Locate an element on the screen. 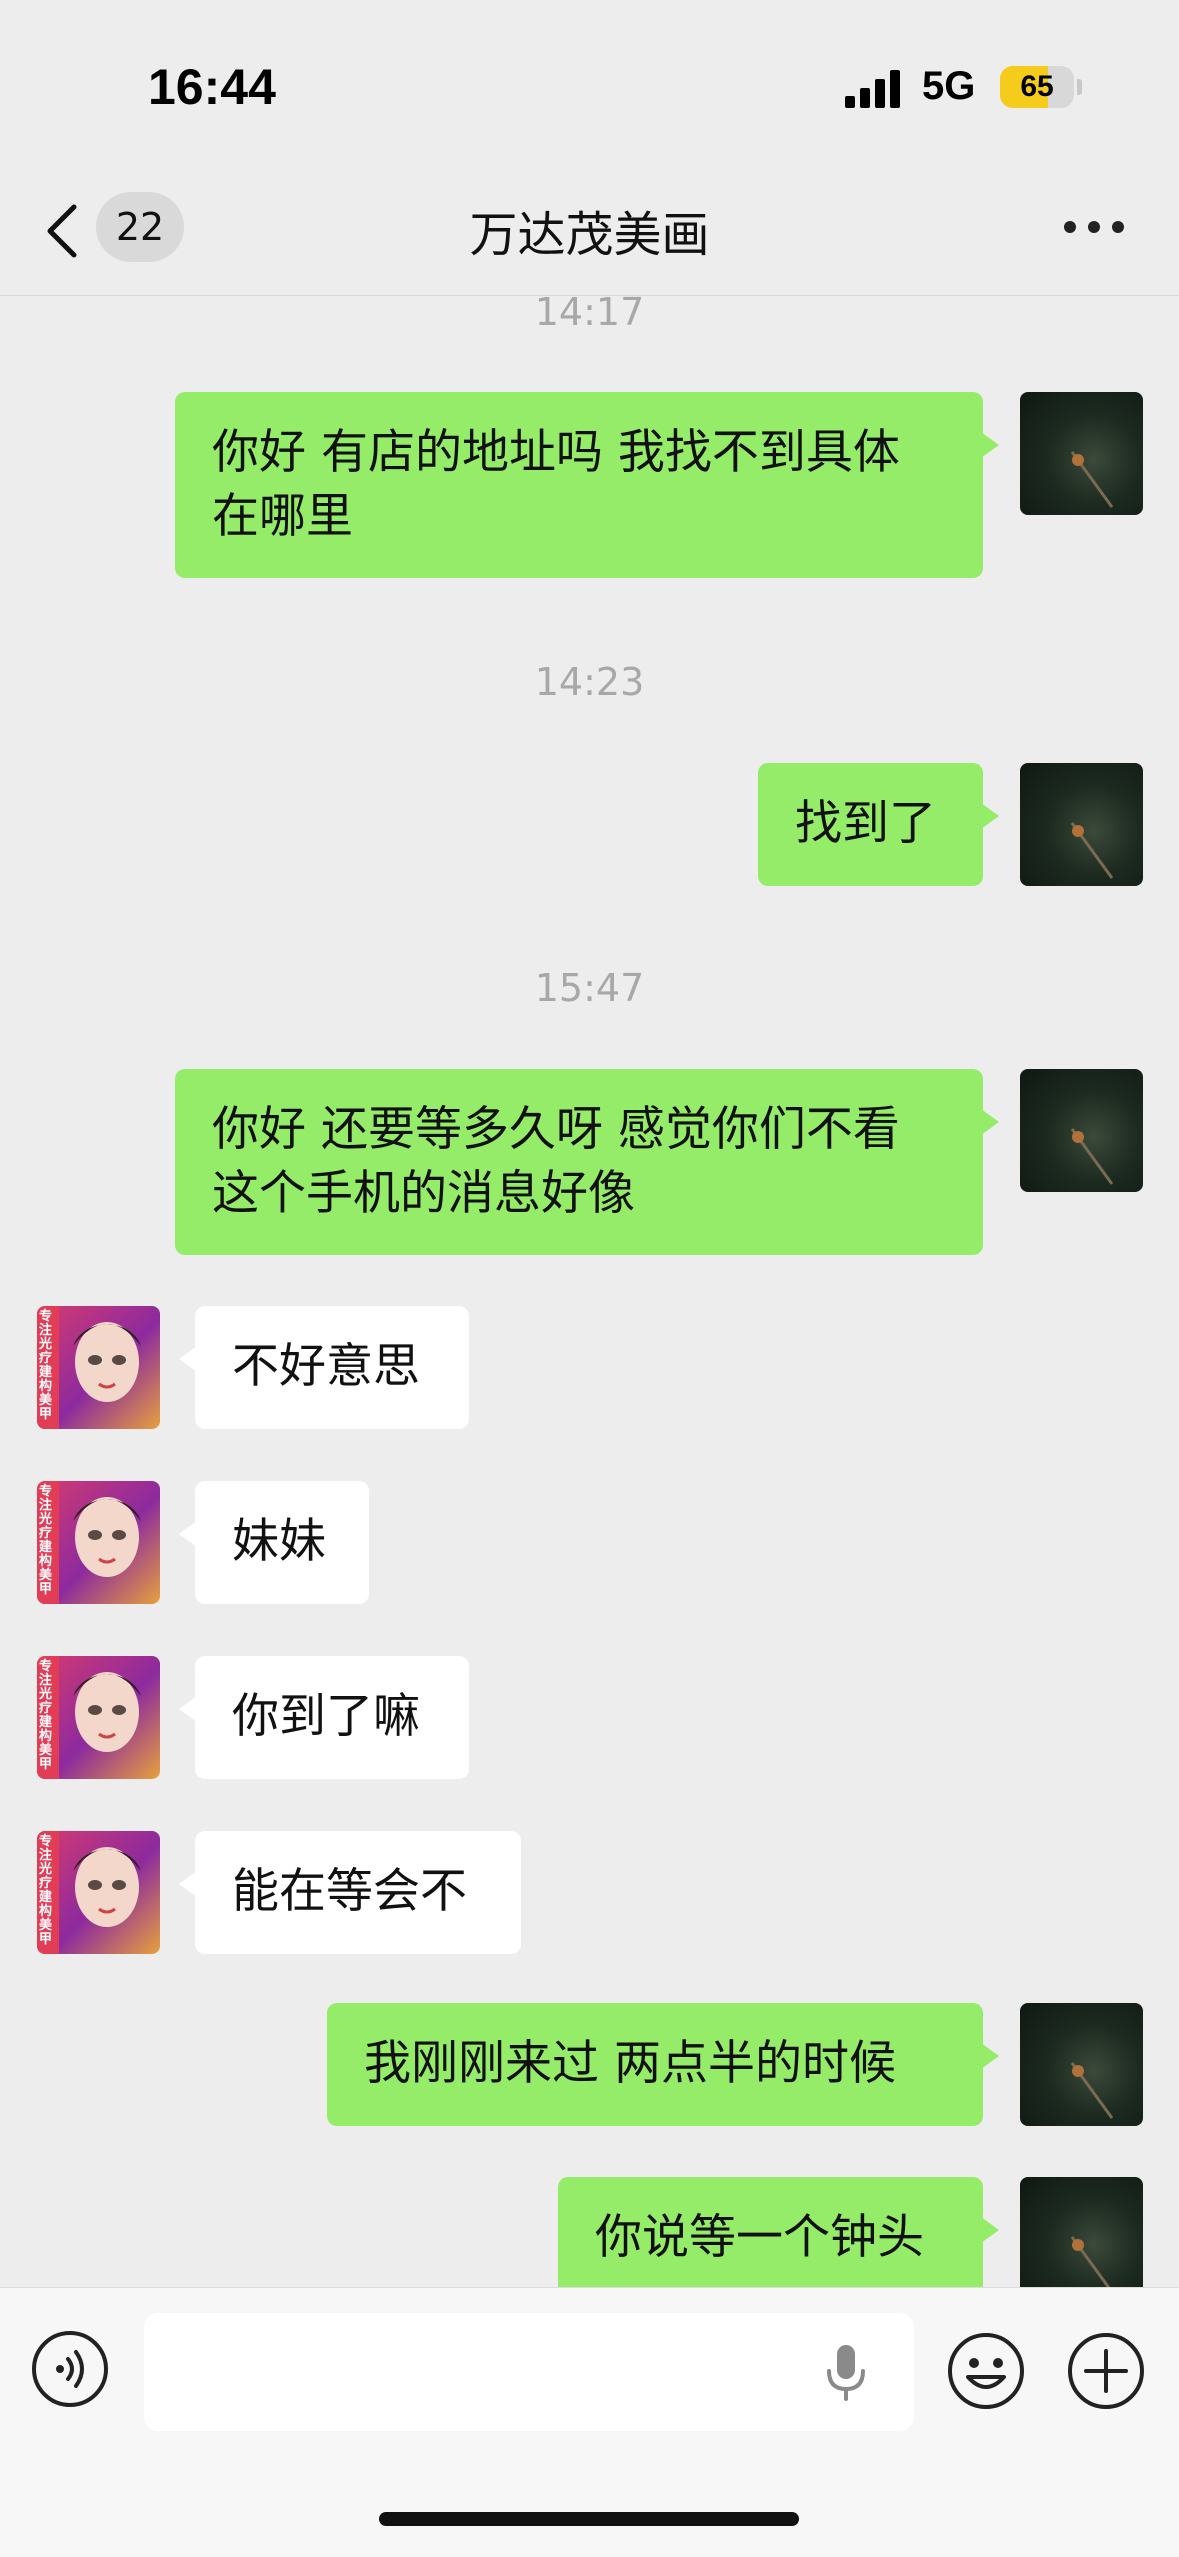 Image resolution: width=1179 pixels, height=2557 pixels. message-timestamp: 14:23 is located at coordinates (589, 682).